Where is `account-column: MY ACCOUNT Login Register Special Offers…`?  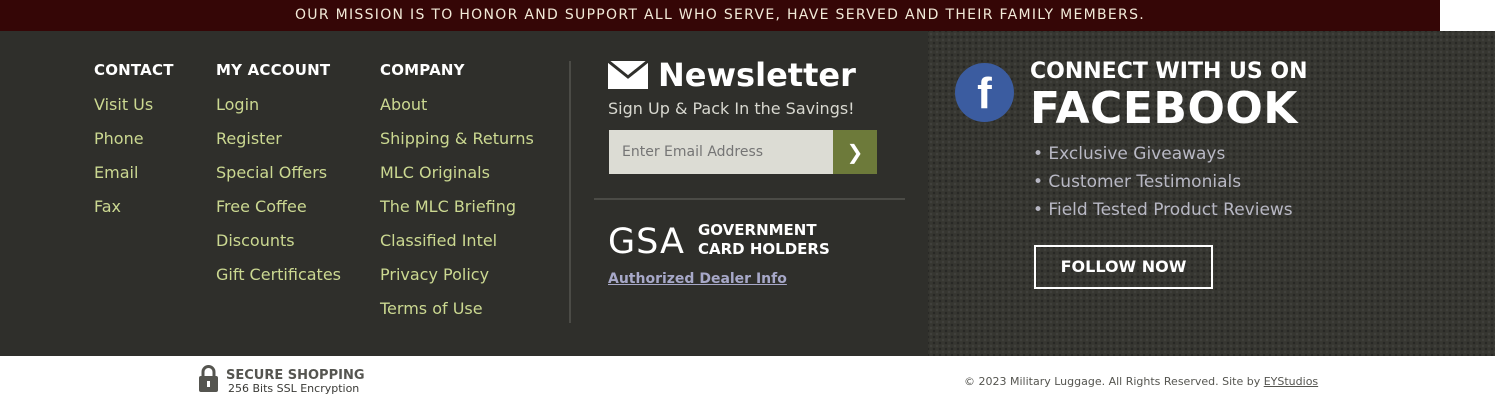 account-column: MY ACCOUNT Login Register Special Offers… is located at coordinates (278, 180).